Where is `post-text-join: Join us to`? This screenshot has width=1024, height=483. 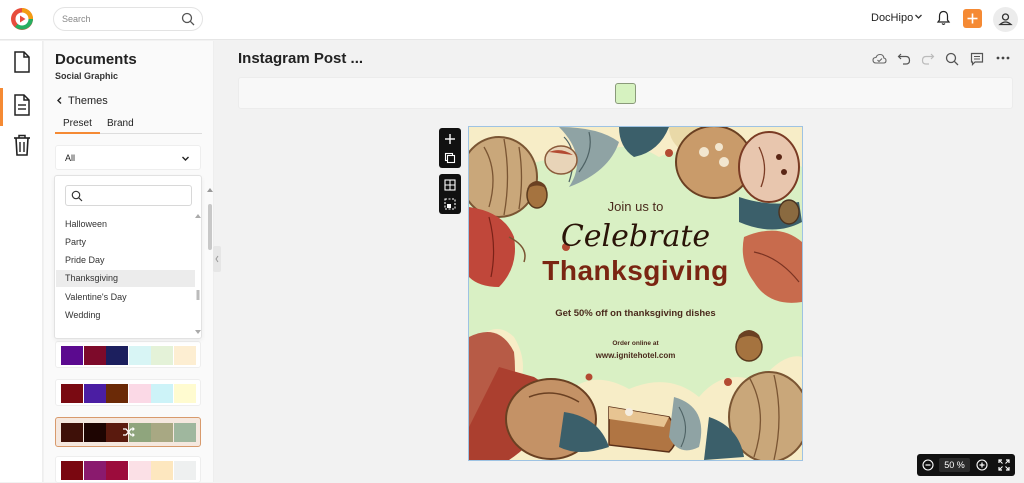 post-text-join: Join us to is located at coordinates (635, 206).